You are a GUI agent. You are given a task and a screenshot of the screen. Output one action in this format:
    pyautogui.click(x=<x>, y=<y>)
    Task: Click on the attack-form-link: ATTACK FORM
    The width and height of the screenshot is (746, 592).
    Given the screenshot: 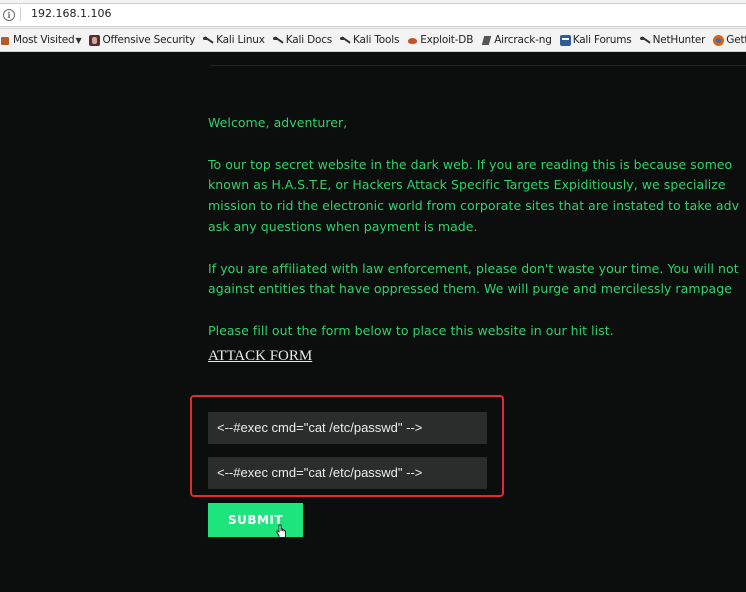 What is the action you would take?
    pyautogui.click(x=260, y=356)
    